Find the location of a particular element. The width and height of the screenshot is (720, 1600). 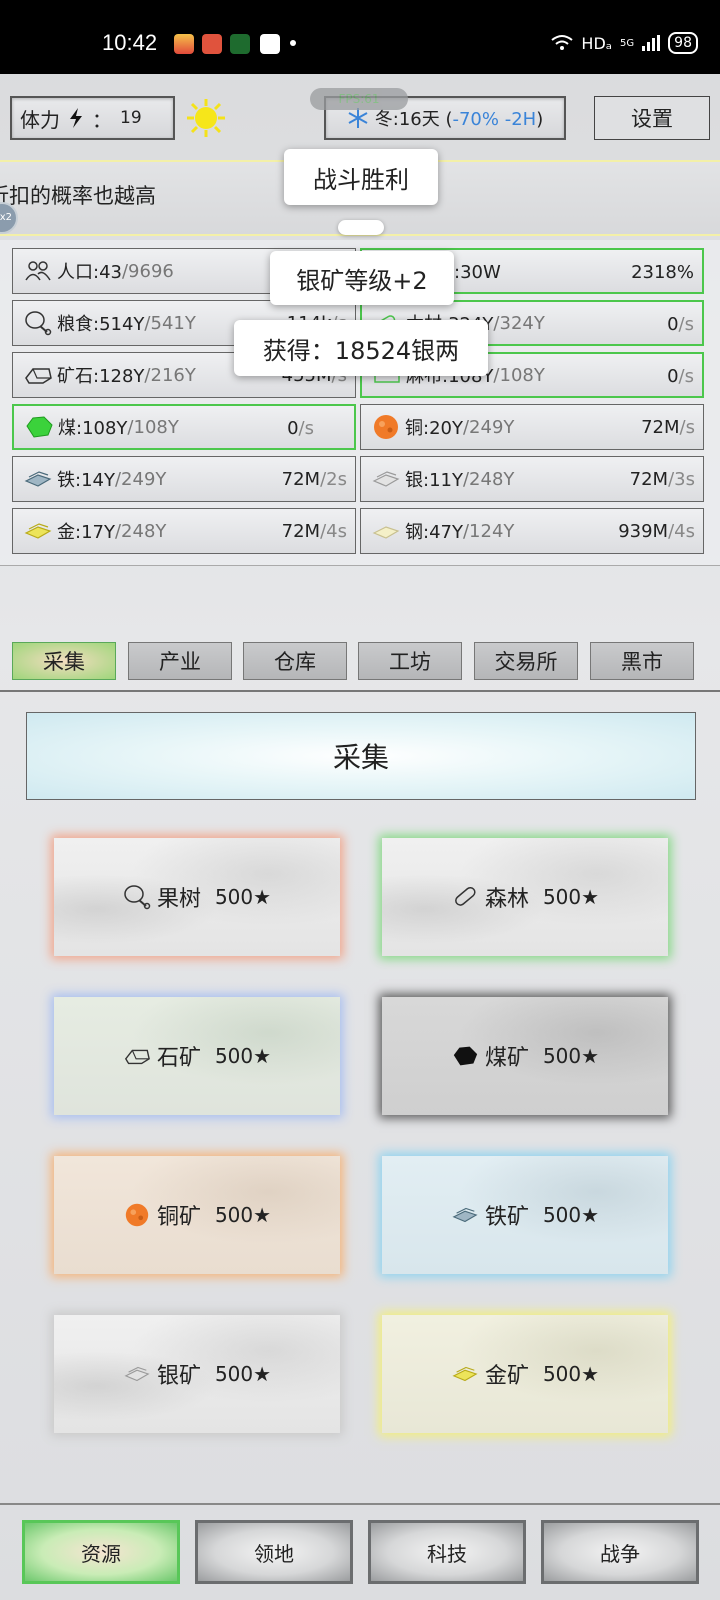

resource-rate: 939M/4s is located at coordinates (656, 531).